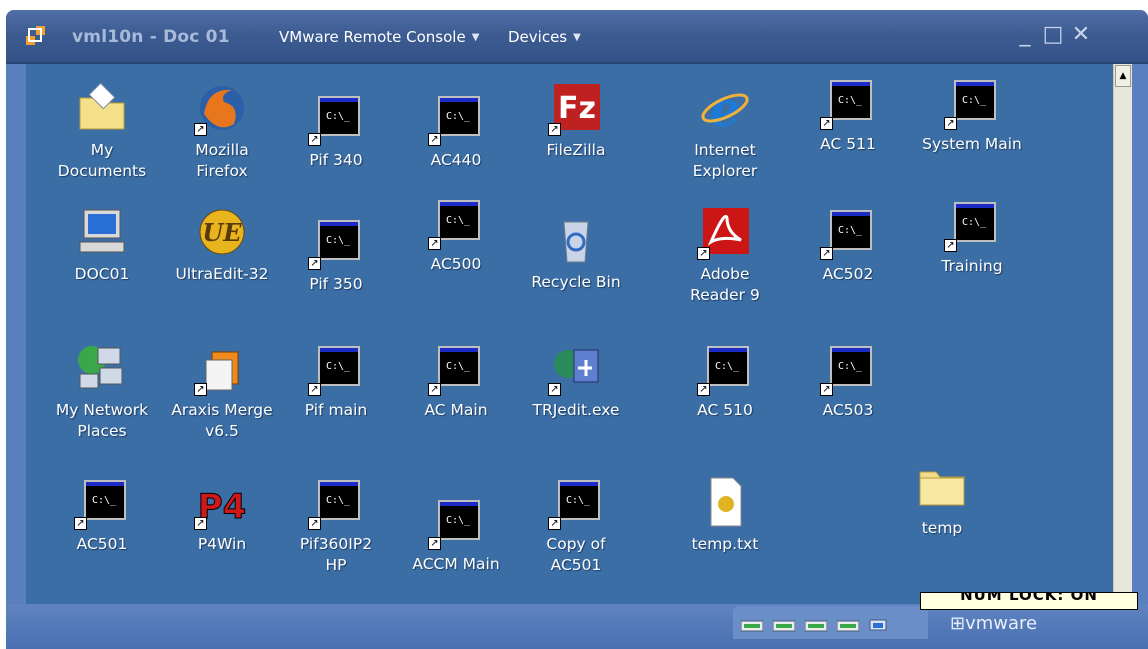  I want to click on network-places-icon, so click(102, 368).